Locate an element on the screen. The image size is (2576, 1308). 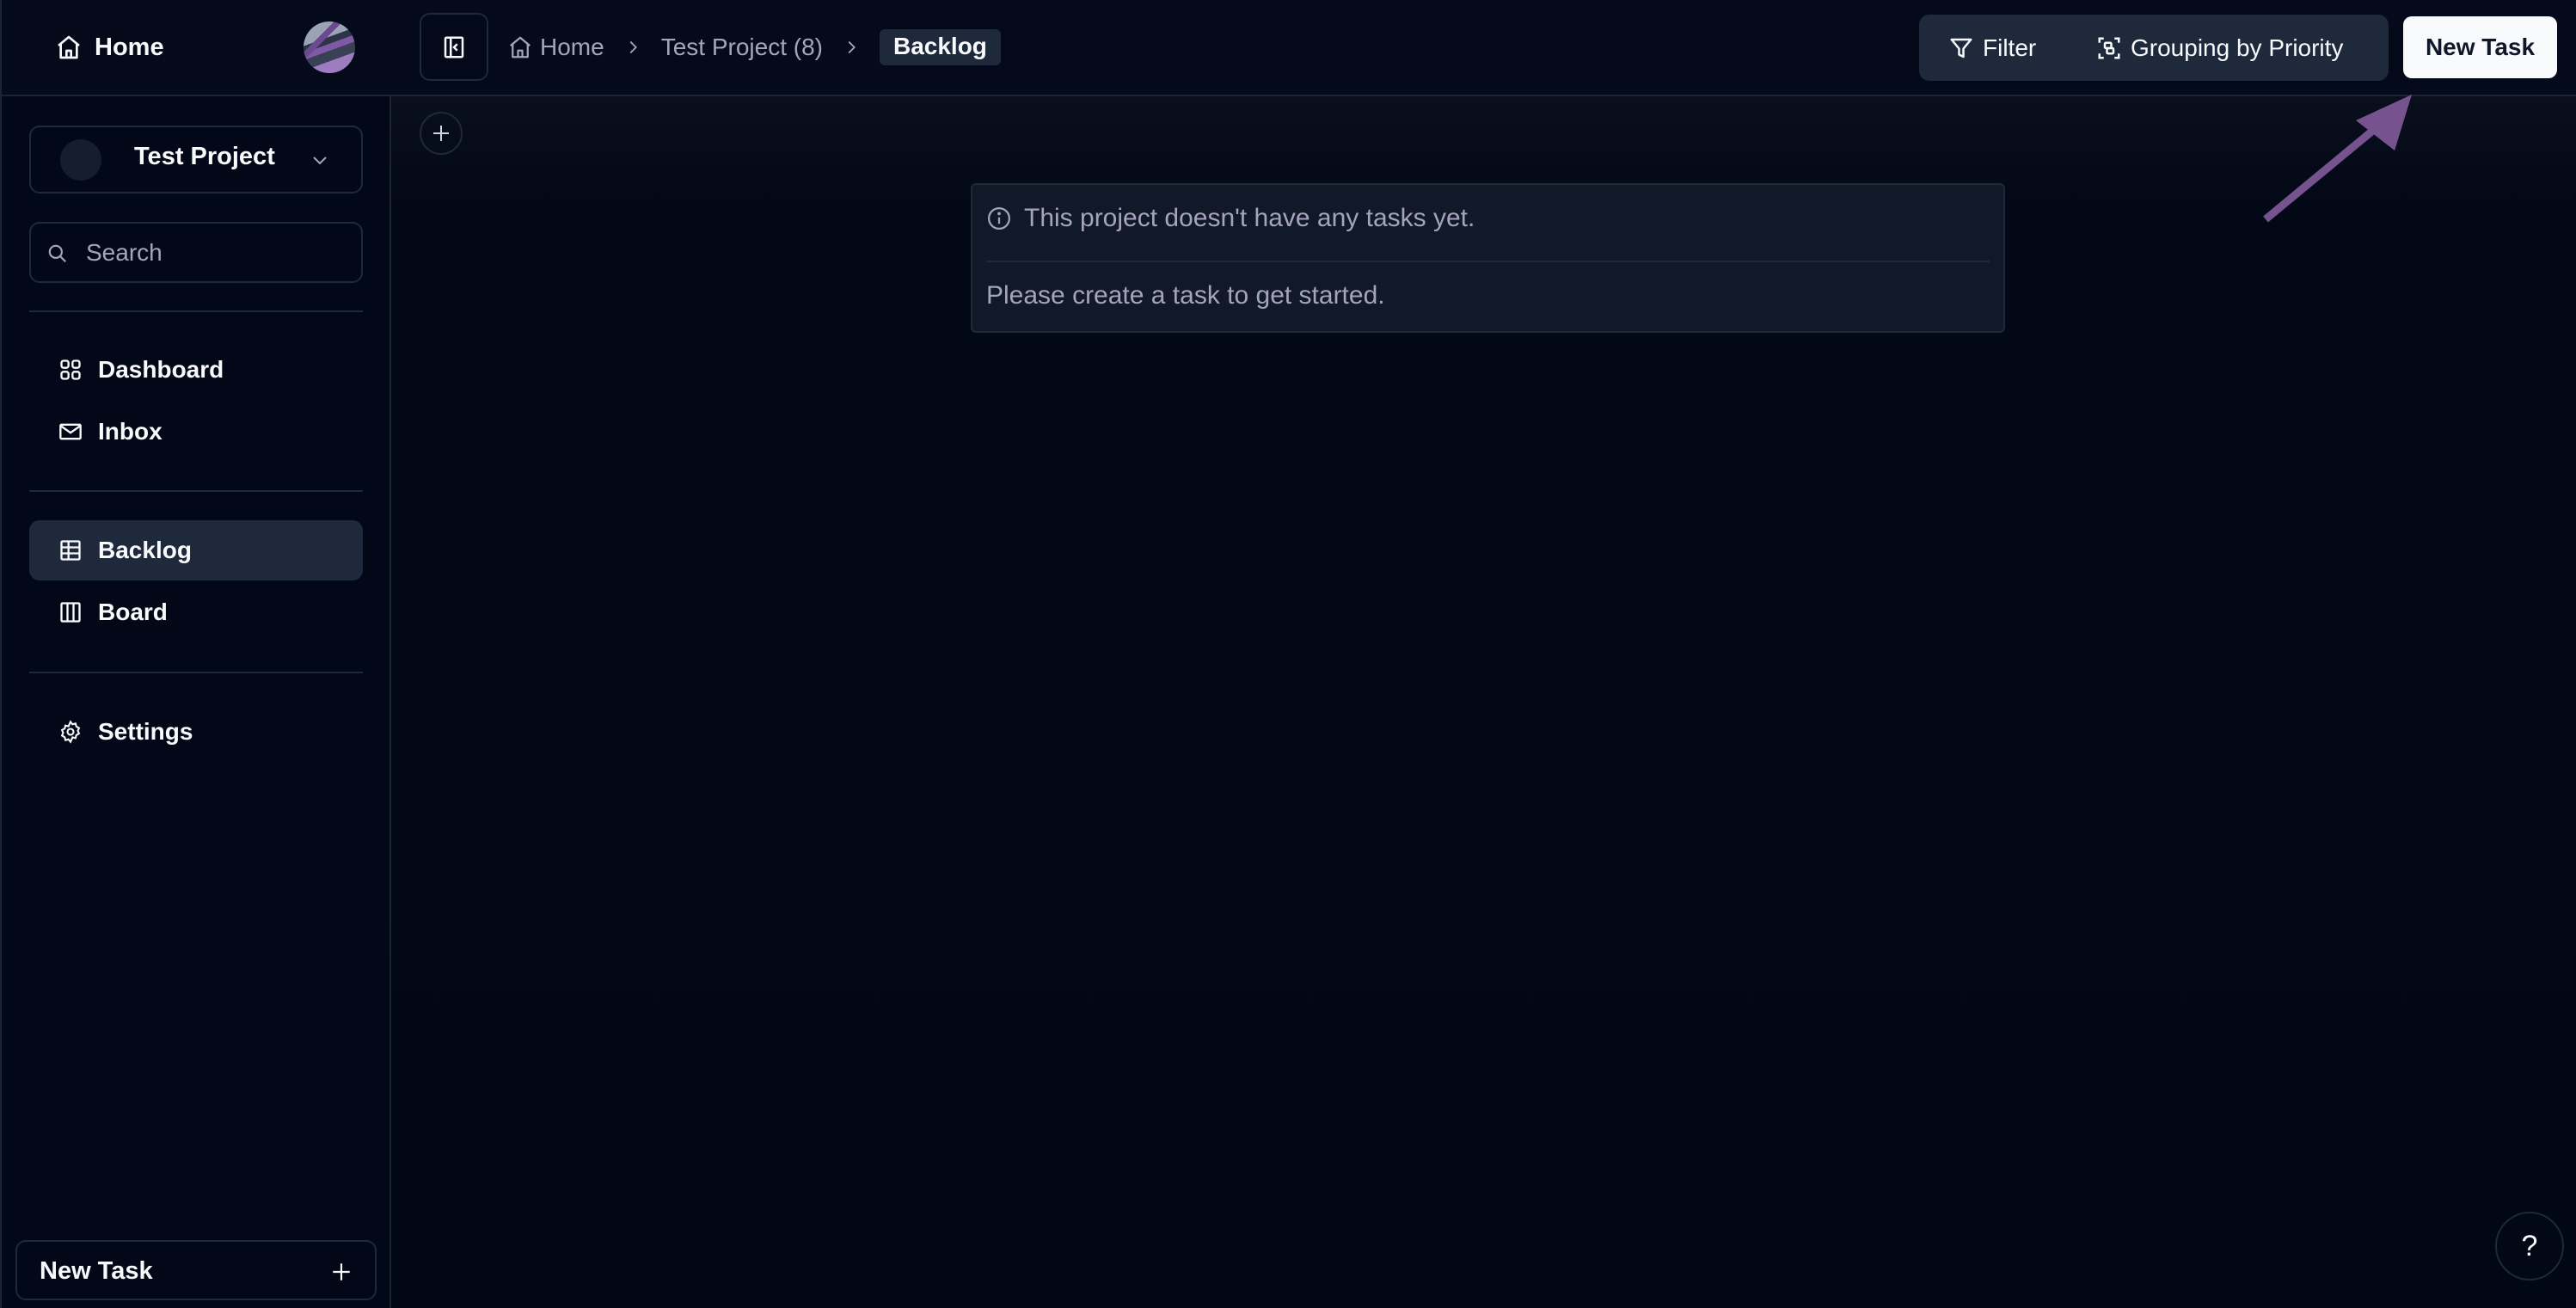
breadcrumb-current: Backlog is located at coordinates (940, 47).